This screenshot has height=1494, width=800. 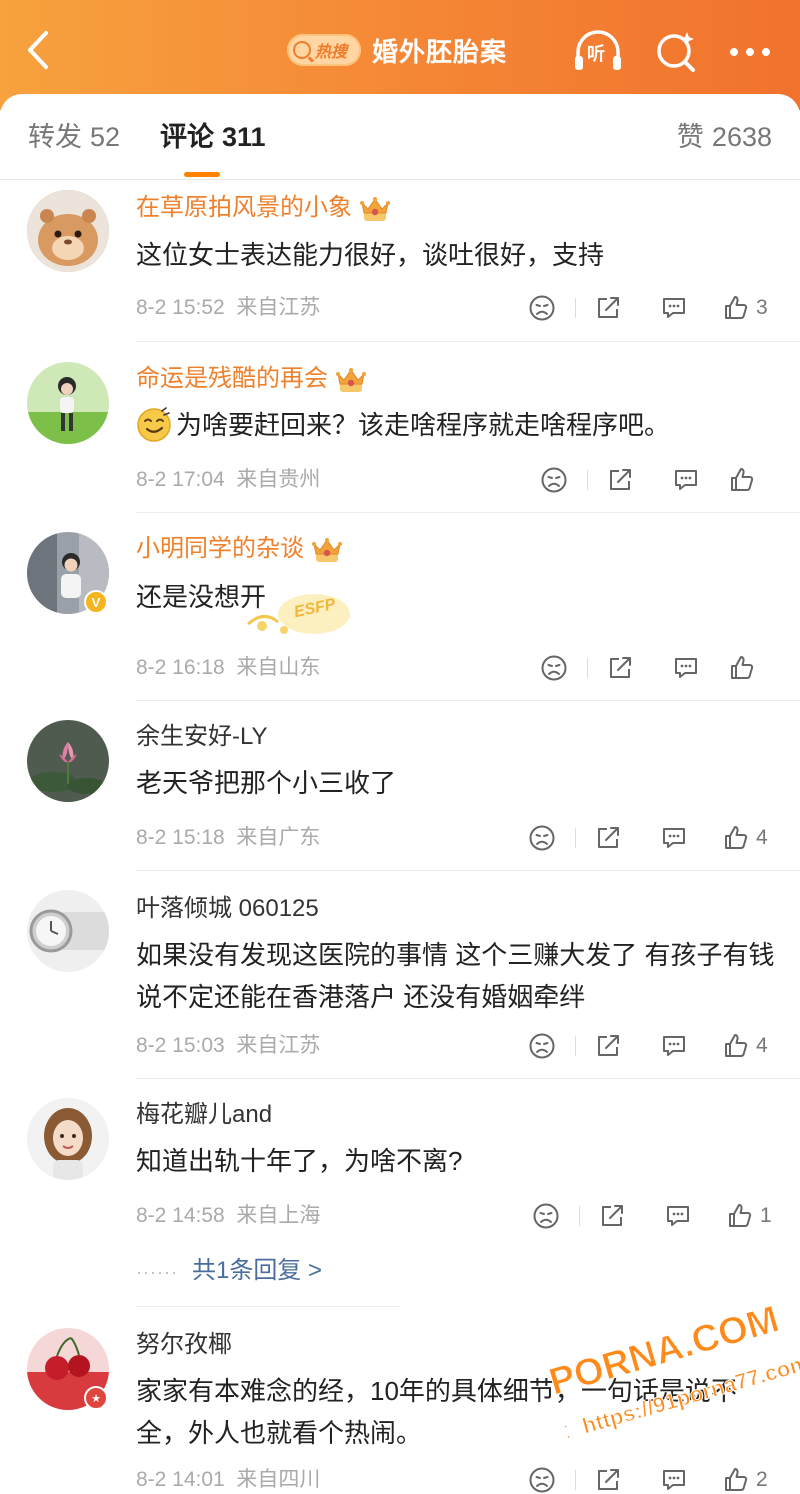 What do you see at coordinates (244, 207) in the screenshot?
I see `comment-username-text: 在草原拍风景的小象` at bounding box center [244, 207].